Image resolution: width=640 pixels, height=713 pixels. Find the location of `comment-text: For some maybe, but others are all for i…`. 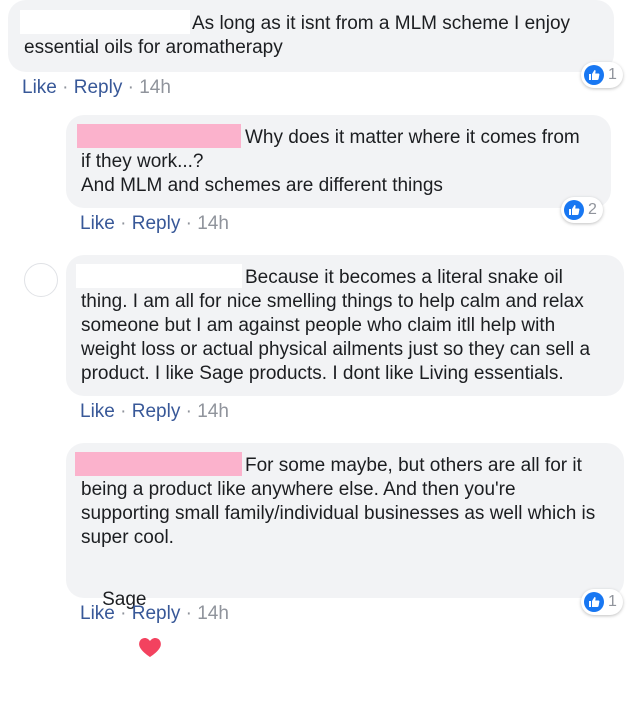

comment-text: For some maybe, but others are all for i… is located at coordinates (338, 501).